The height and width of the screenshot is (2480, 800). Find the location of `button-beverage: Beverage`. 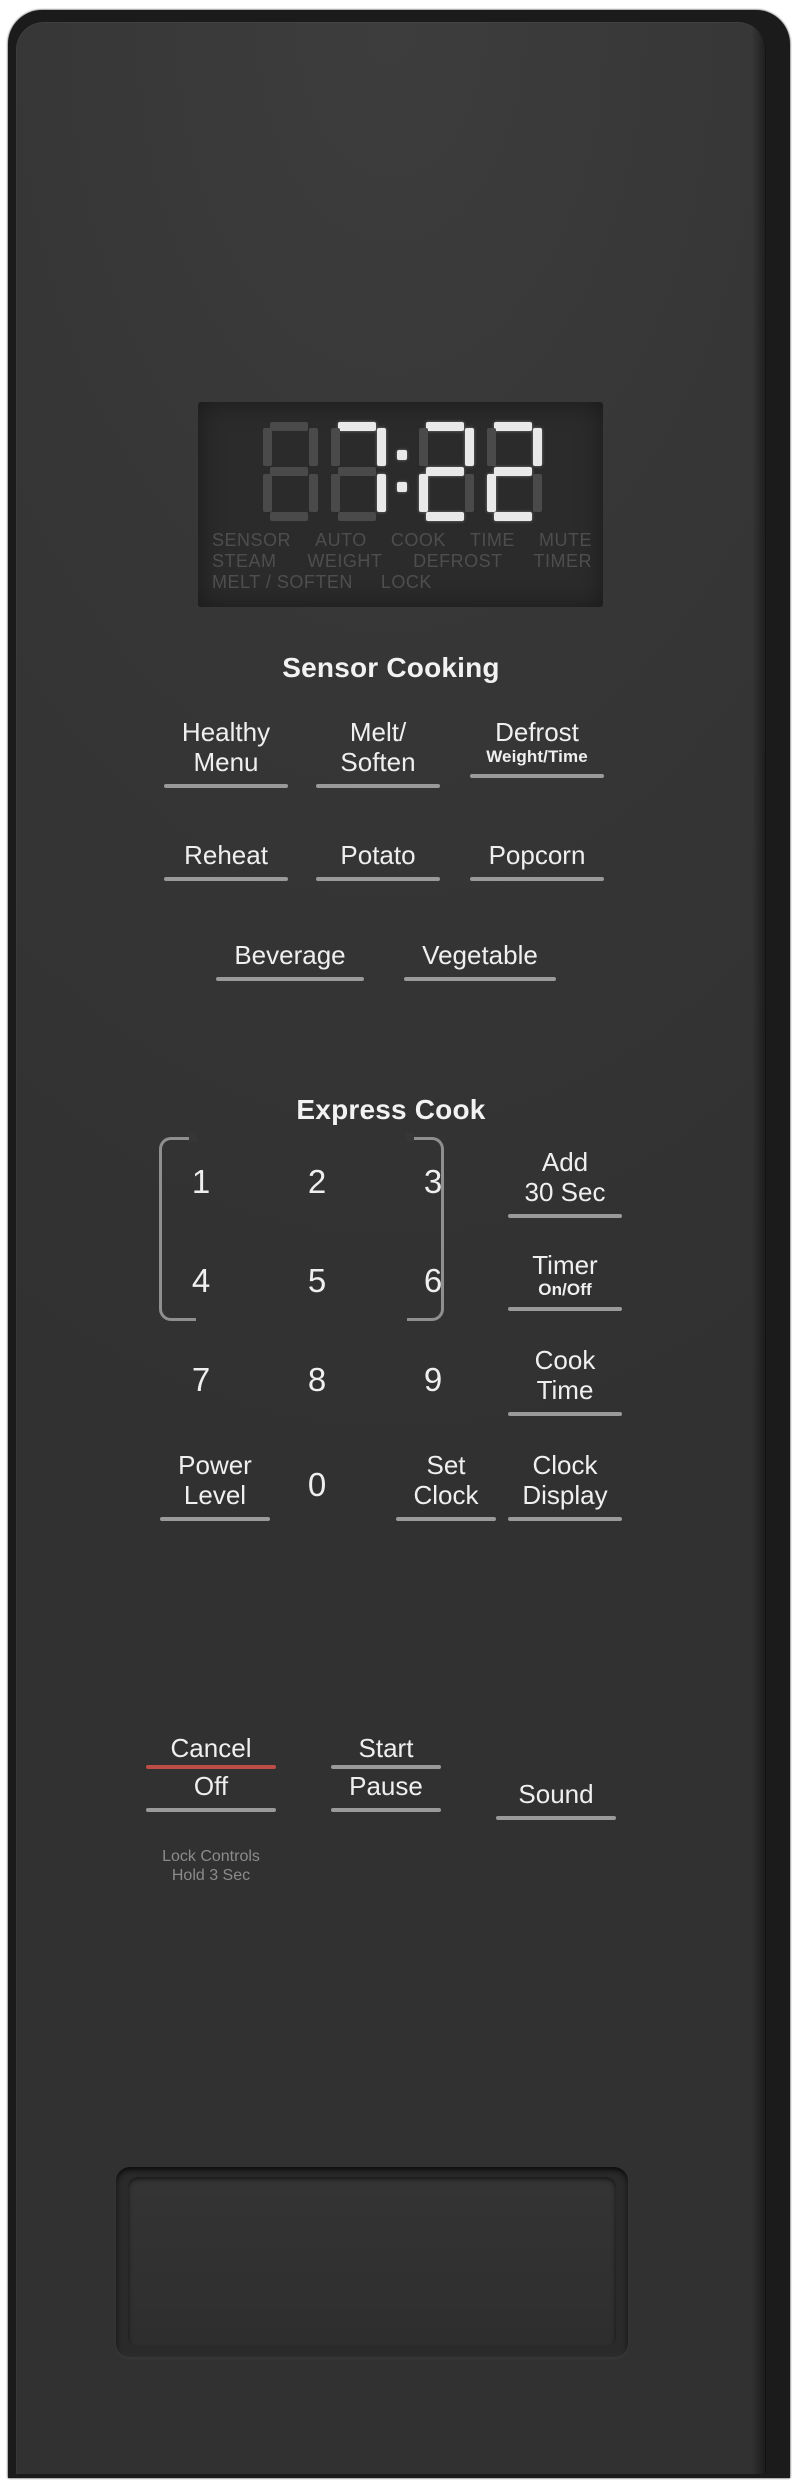

button-beverage: Beverage is located at coordinates (290, 960).